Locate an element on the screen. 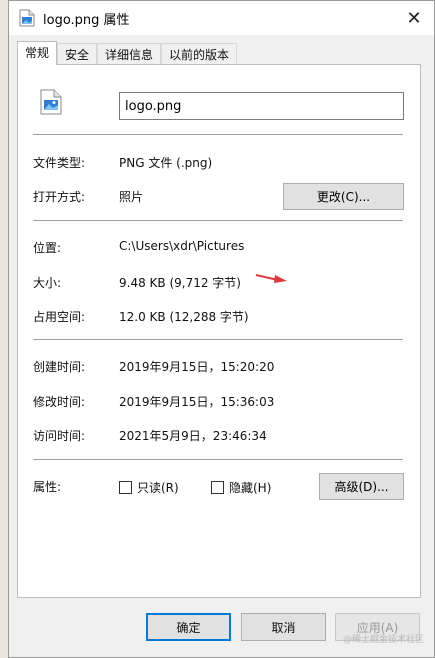  tab-general: 常规 is located at coordinates (37, 53).